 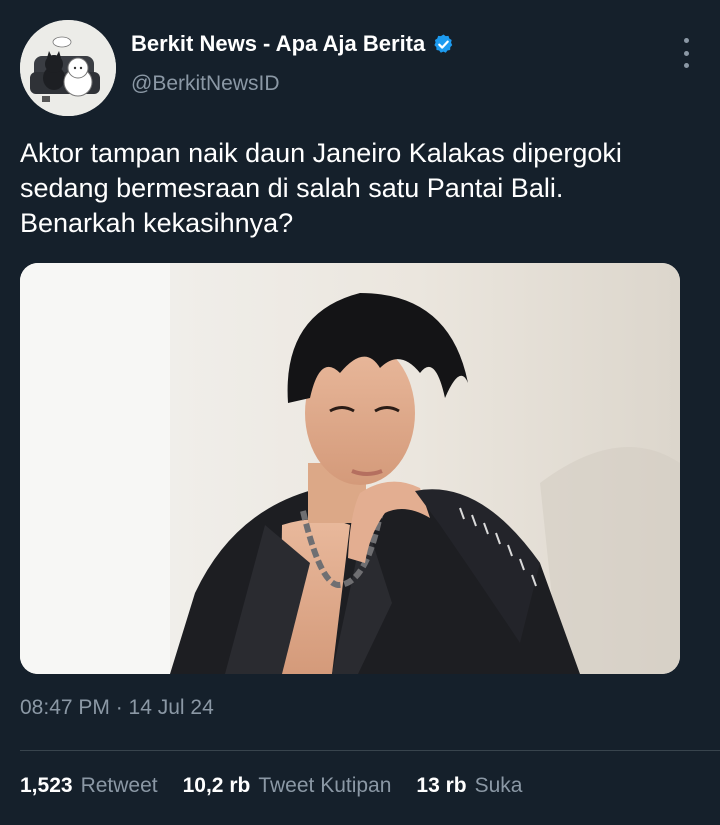 I want to click on quote-tweet-label: Tweet Kutipan, so click(x=325, y=785).